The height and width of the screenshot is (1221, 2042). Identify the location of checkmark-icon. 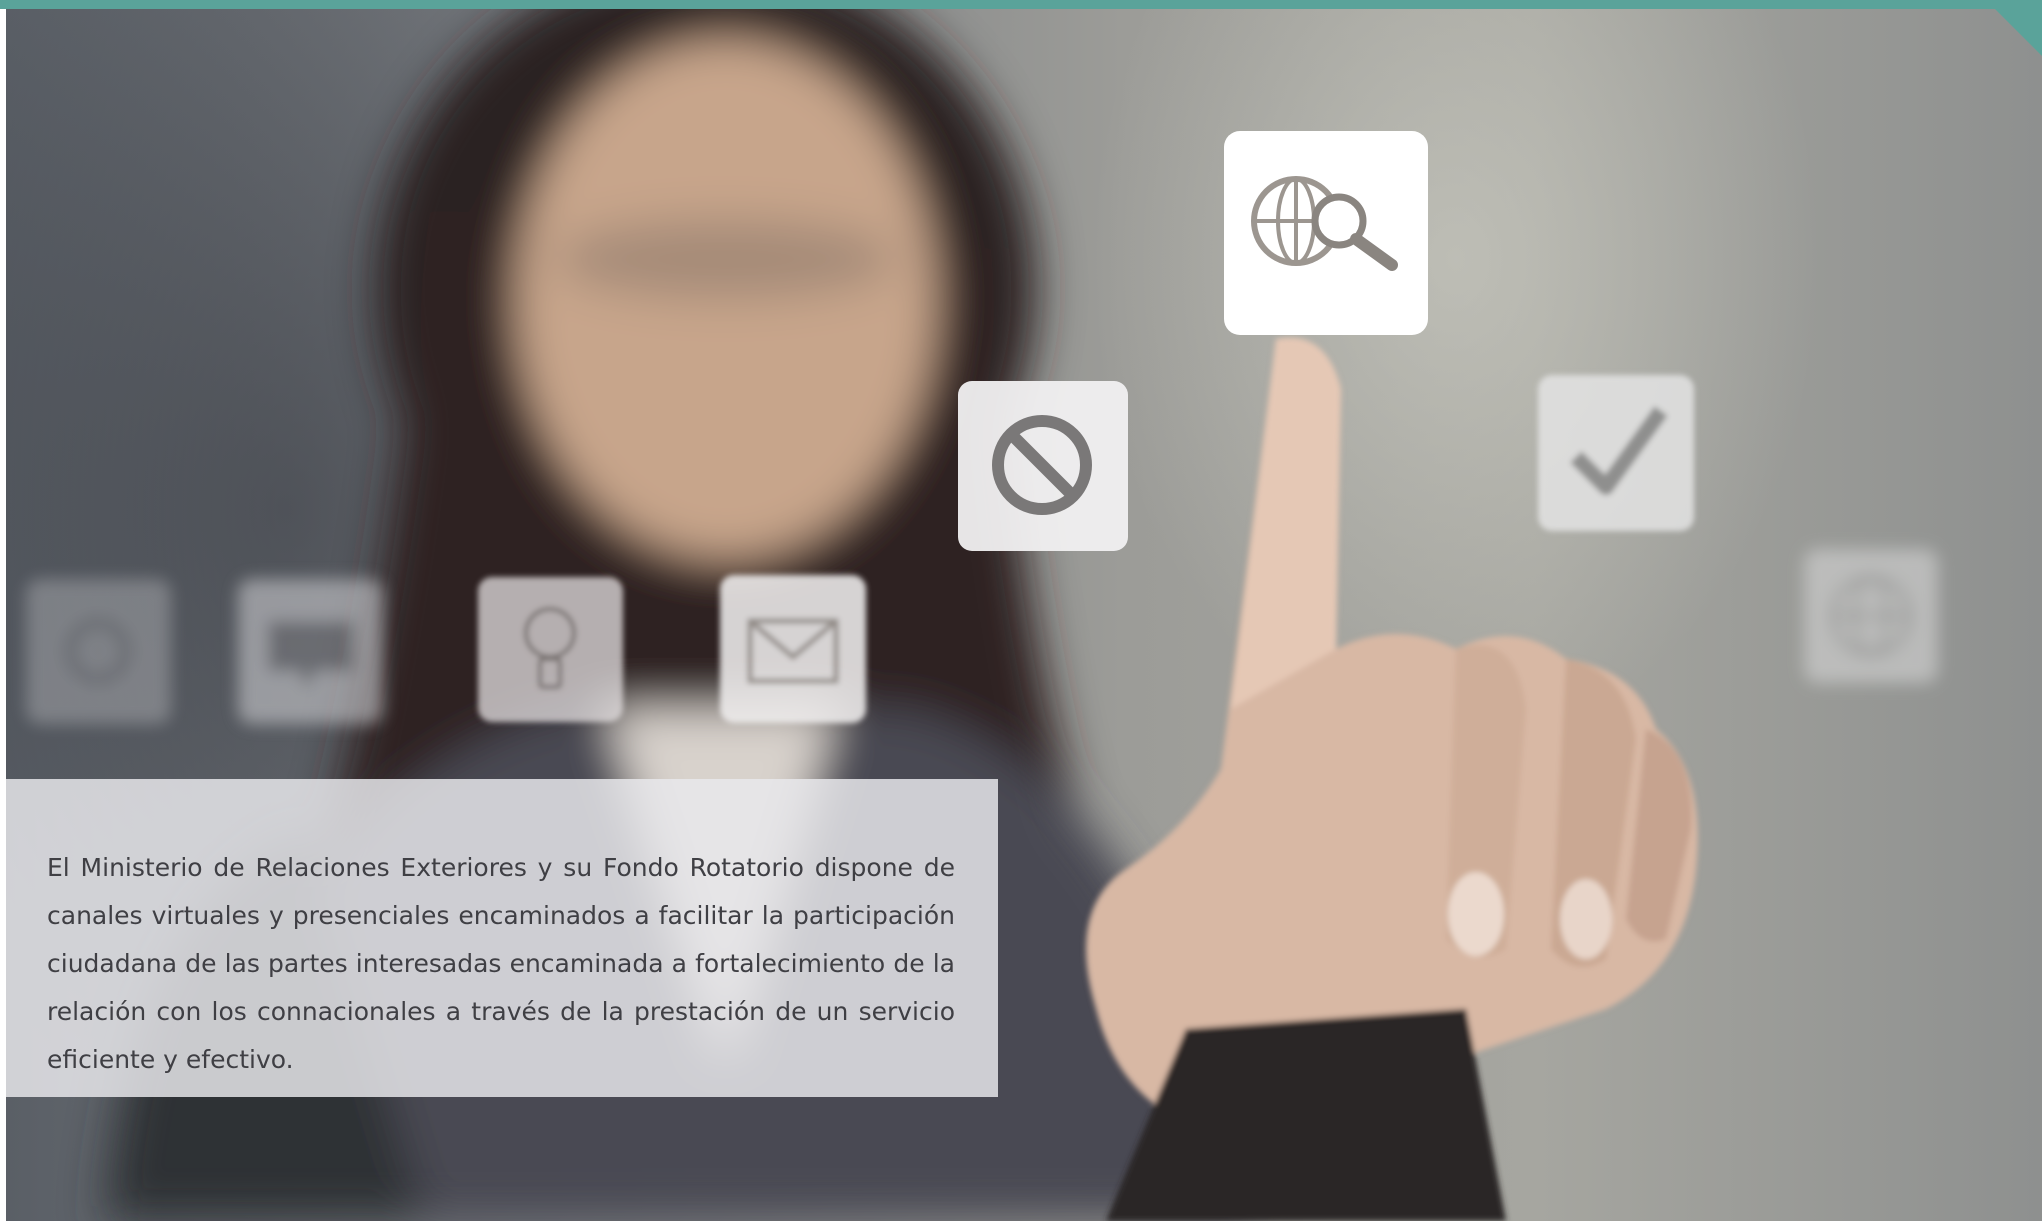
(1616, 453).